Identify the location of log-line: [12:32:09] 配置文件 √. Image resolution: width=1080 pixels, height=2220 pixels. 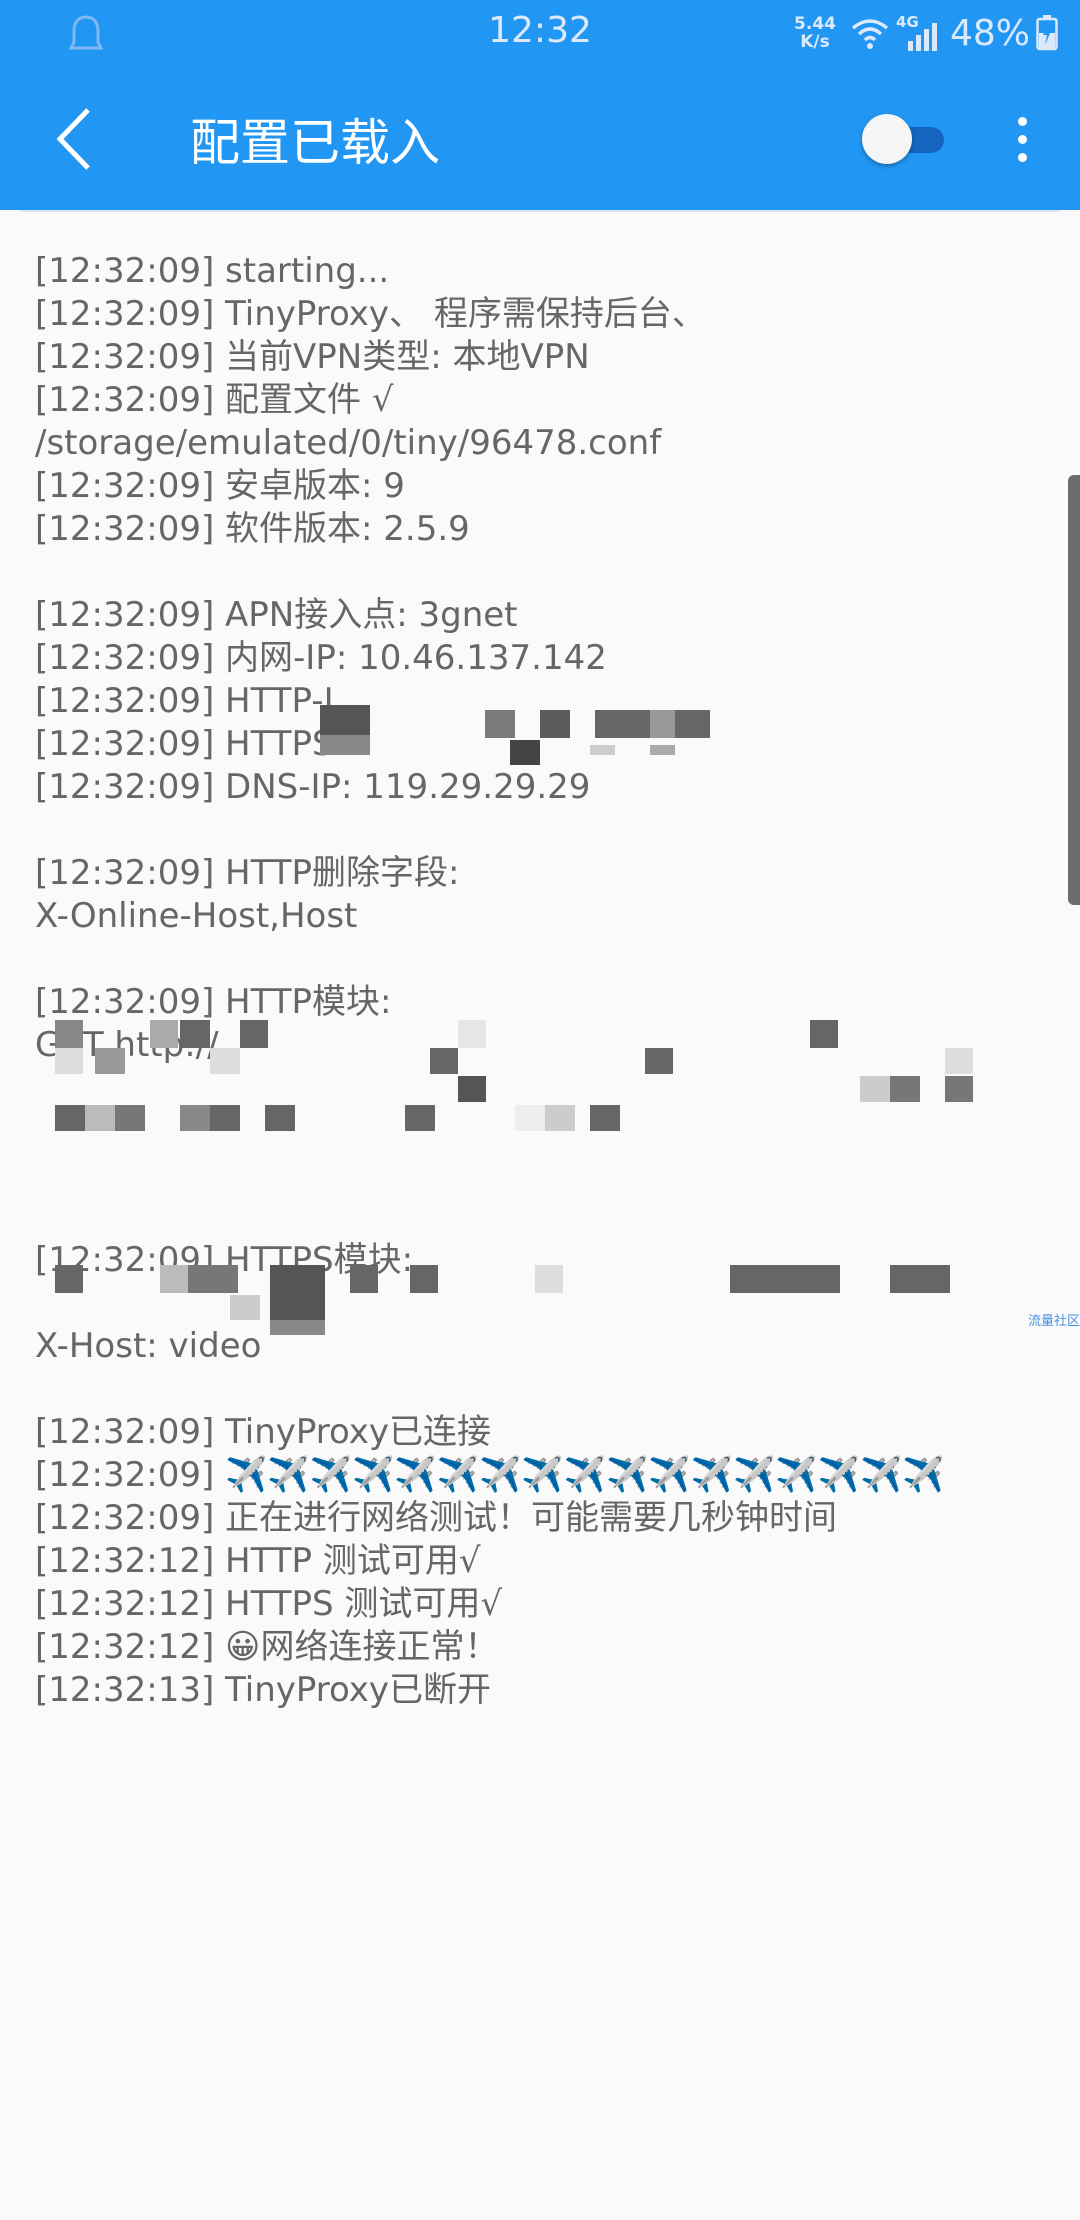
(214, 400).